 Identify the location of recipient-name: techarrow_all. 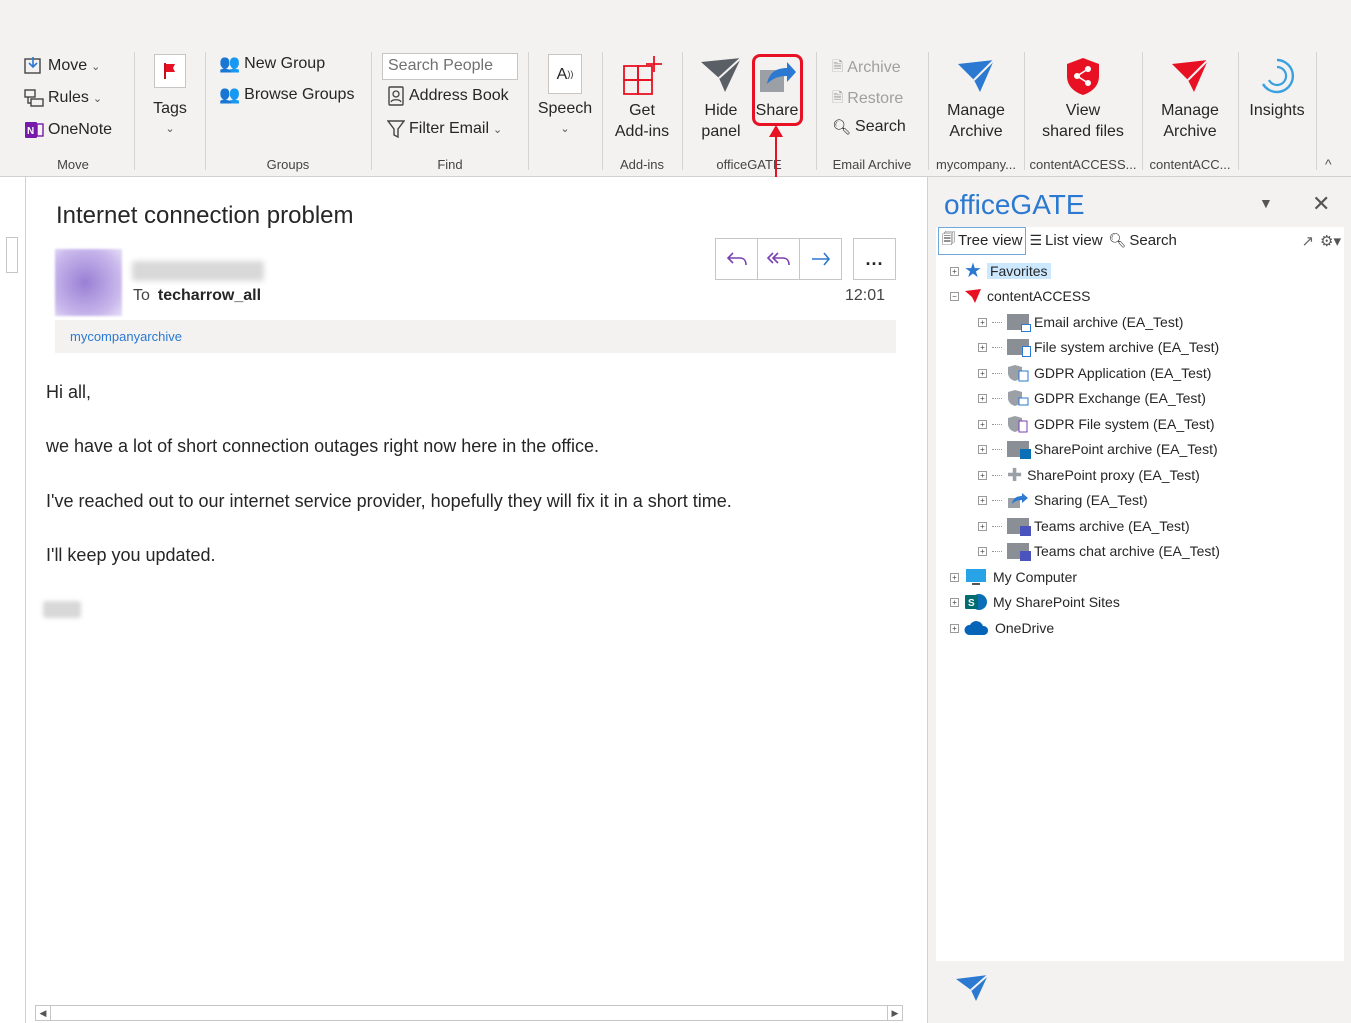
(209, 295).